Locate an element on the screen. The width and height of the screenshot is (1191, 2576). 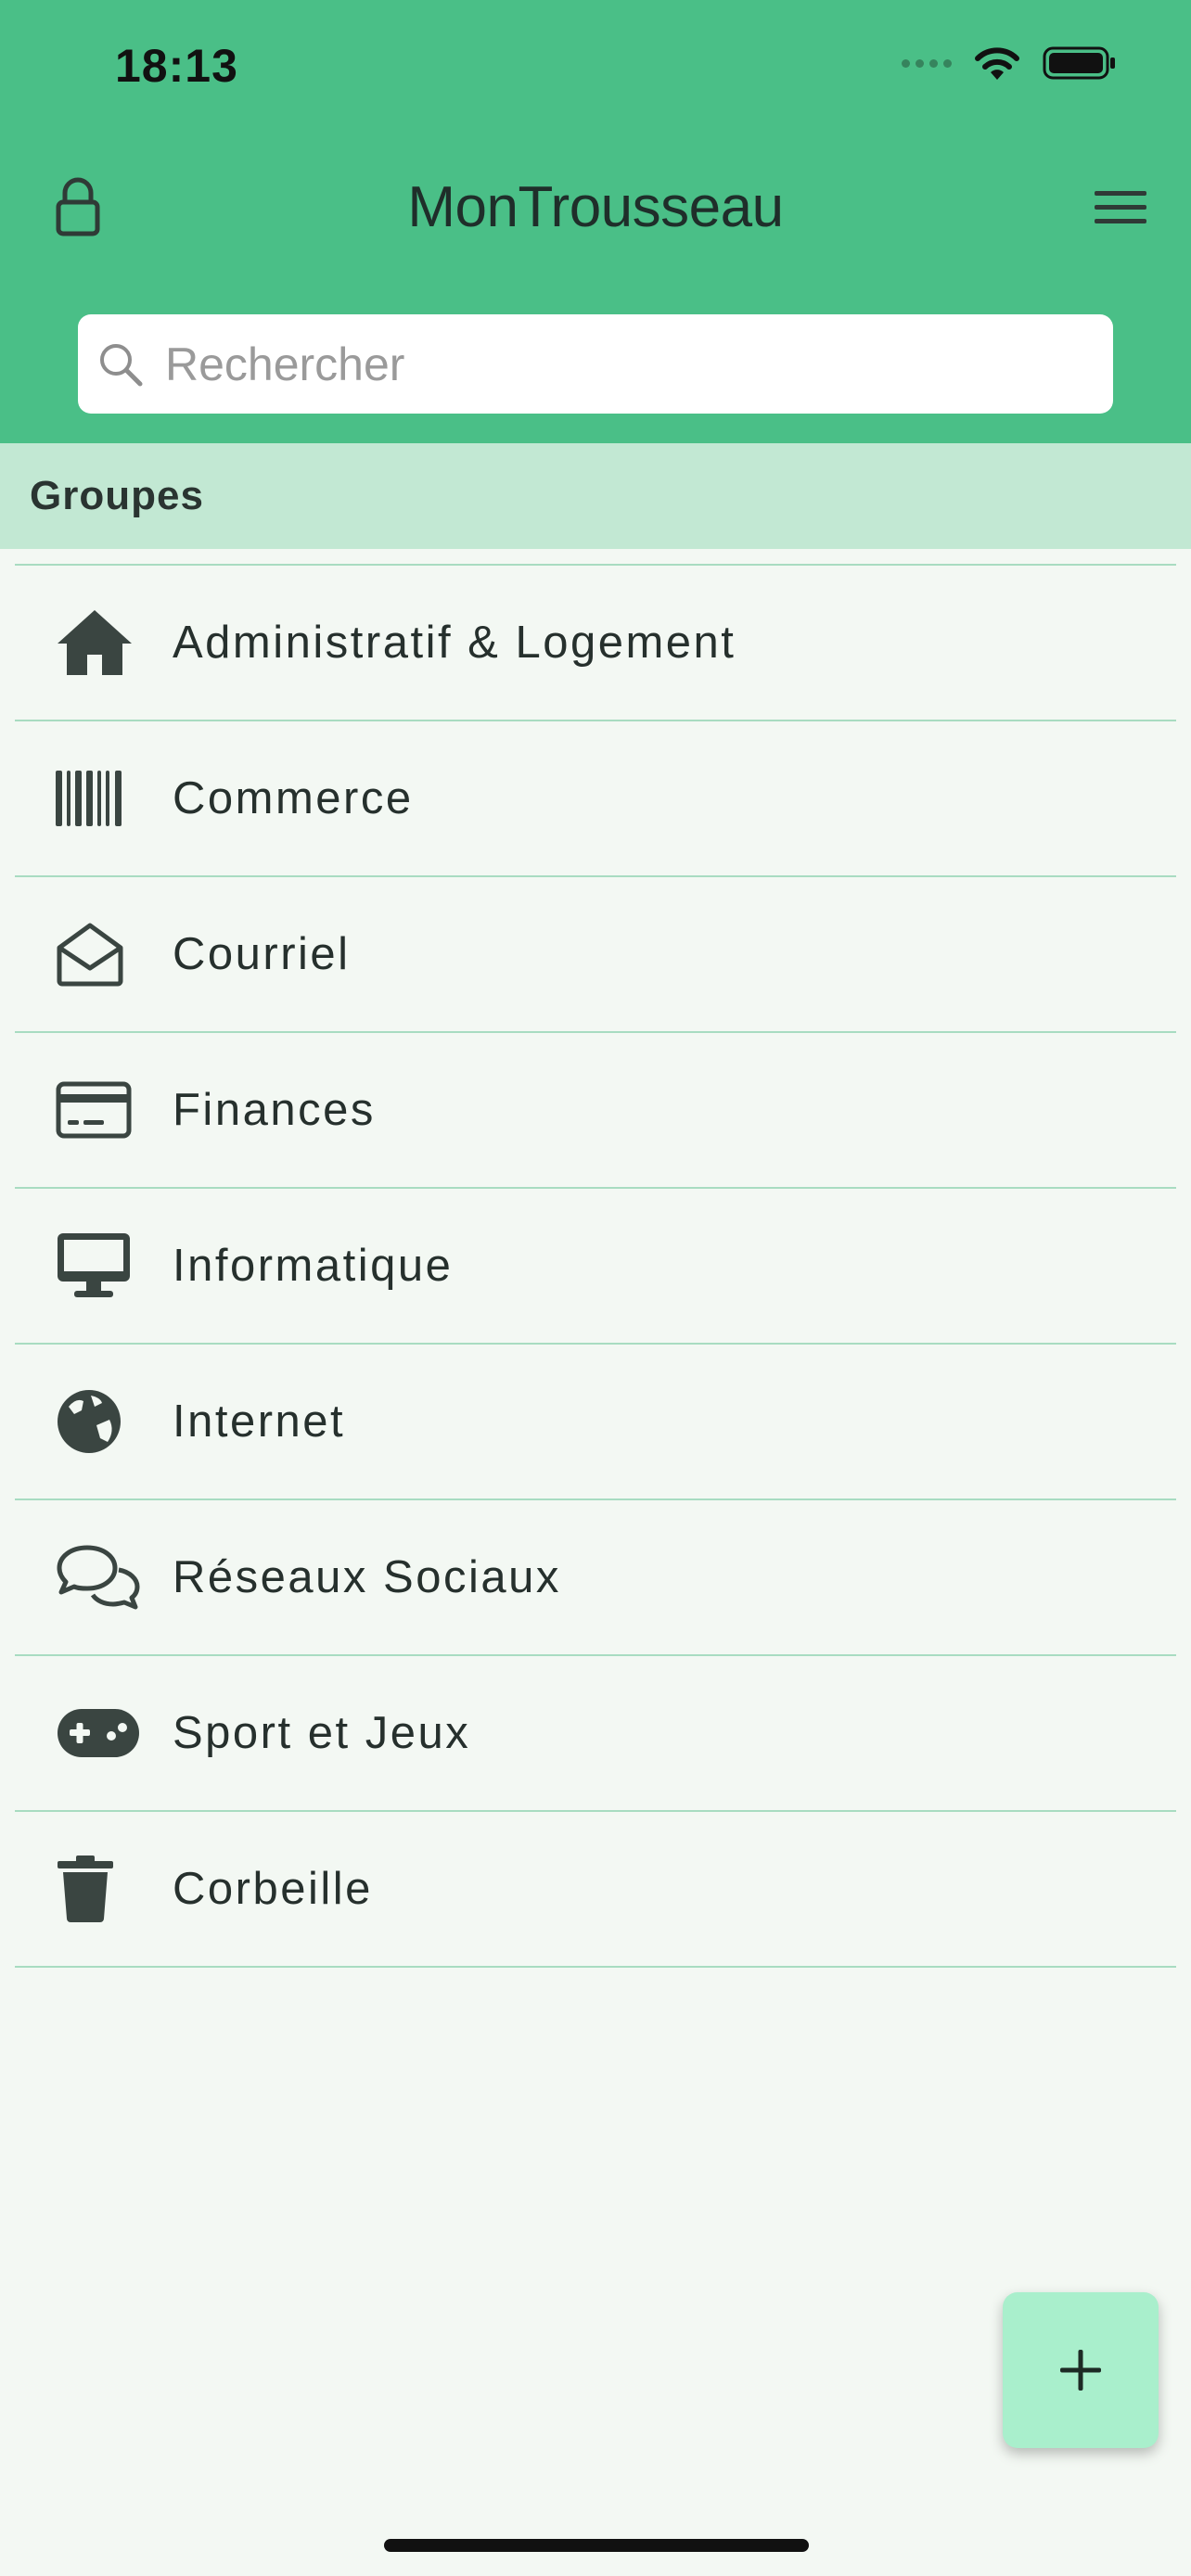
list-item-label: Internet is located at coordinates (259, 1421).